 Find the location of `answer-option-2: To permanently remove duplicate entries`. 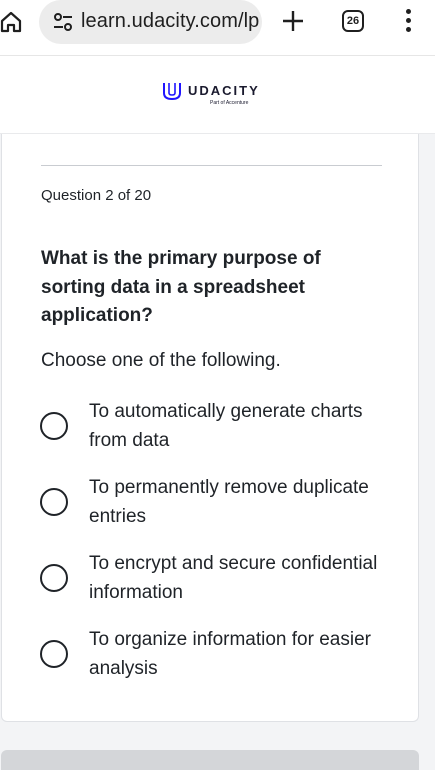

answer-option-2: To permanently remove duplicate entries is located at coordinates (215, 504).